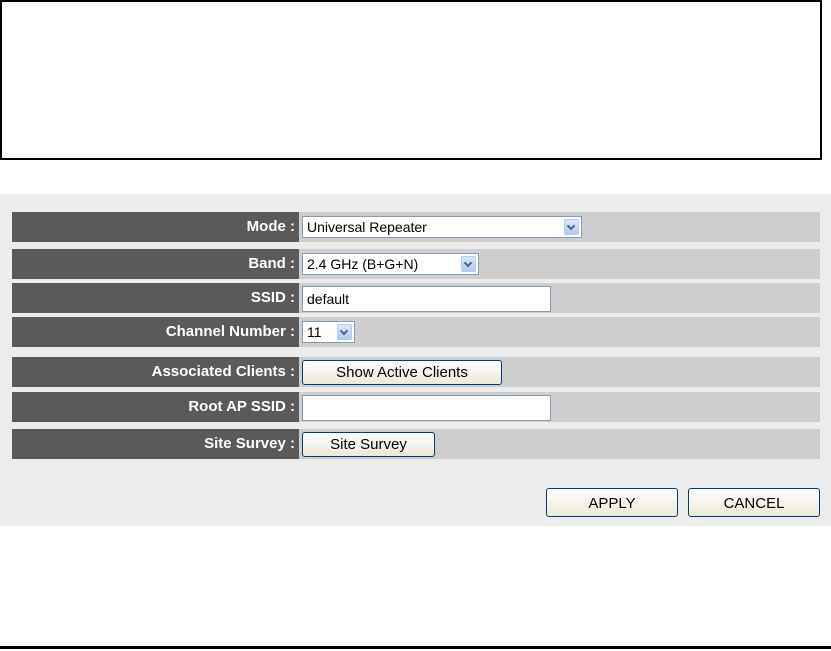 This screenshot has height=651, width=831. I want to click on mode-value-cell: Universal Repeater, so click(559, 227).